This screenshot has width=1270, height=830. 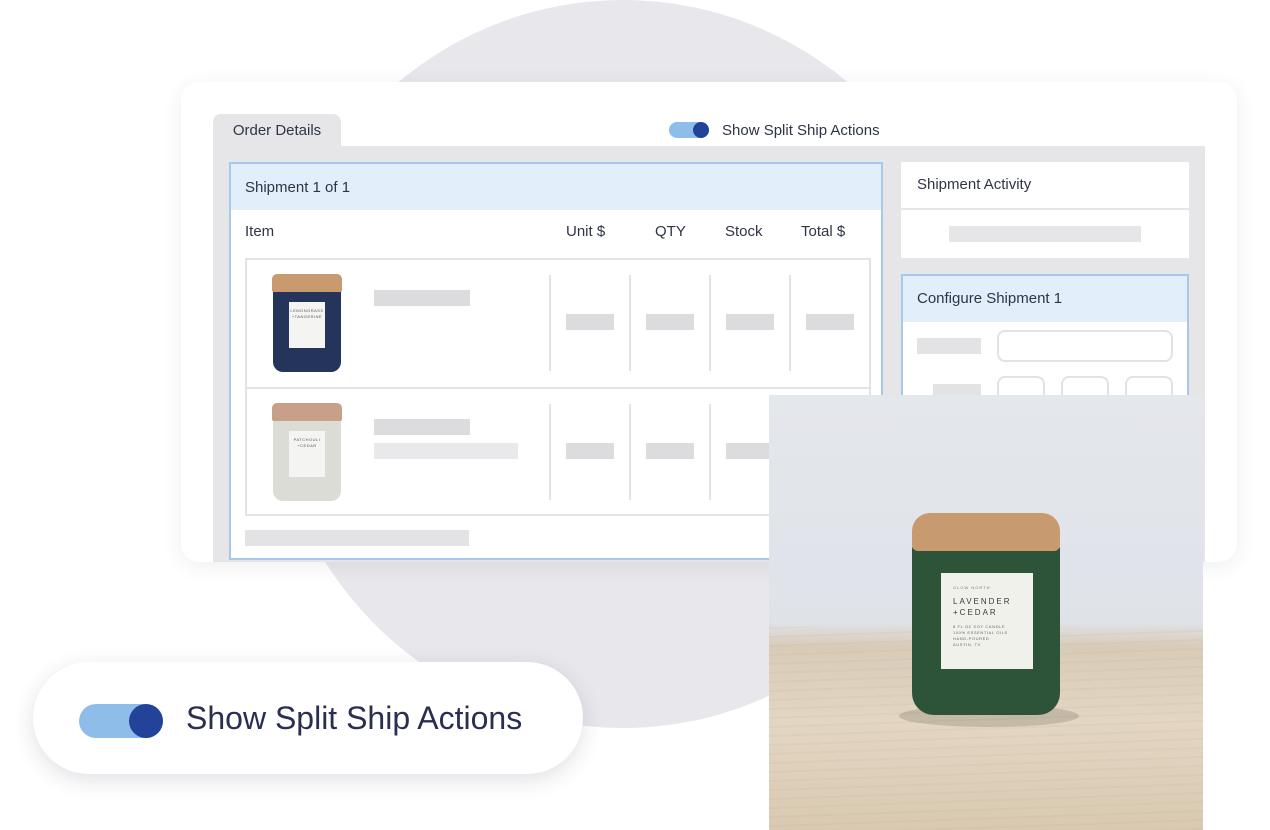 I want to click on shipment-title: Shipment 1 of 1, so click(x=556, y=187).